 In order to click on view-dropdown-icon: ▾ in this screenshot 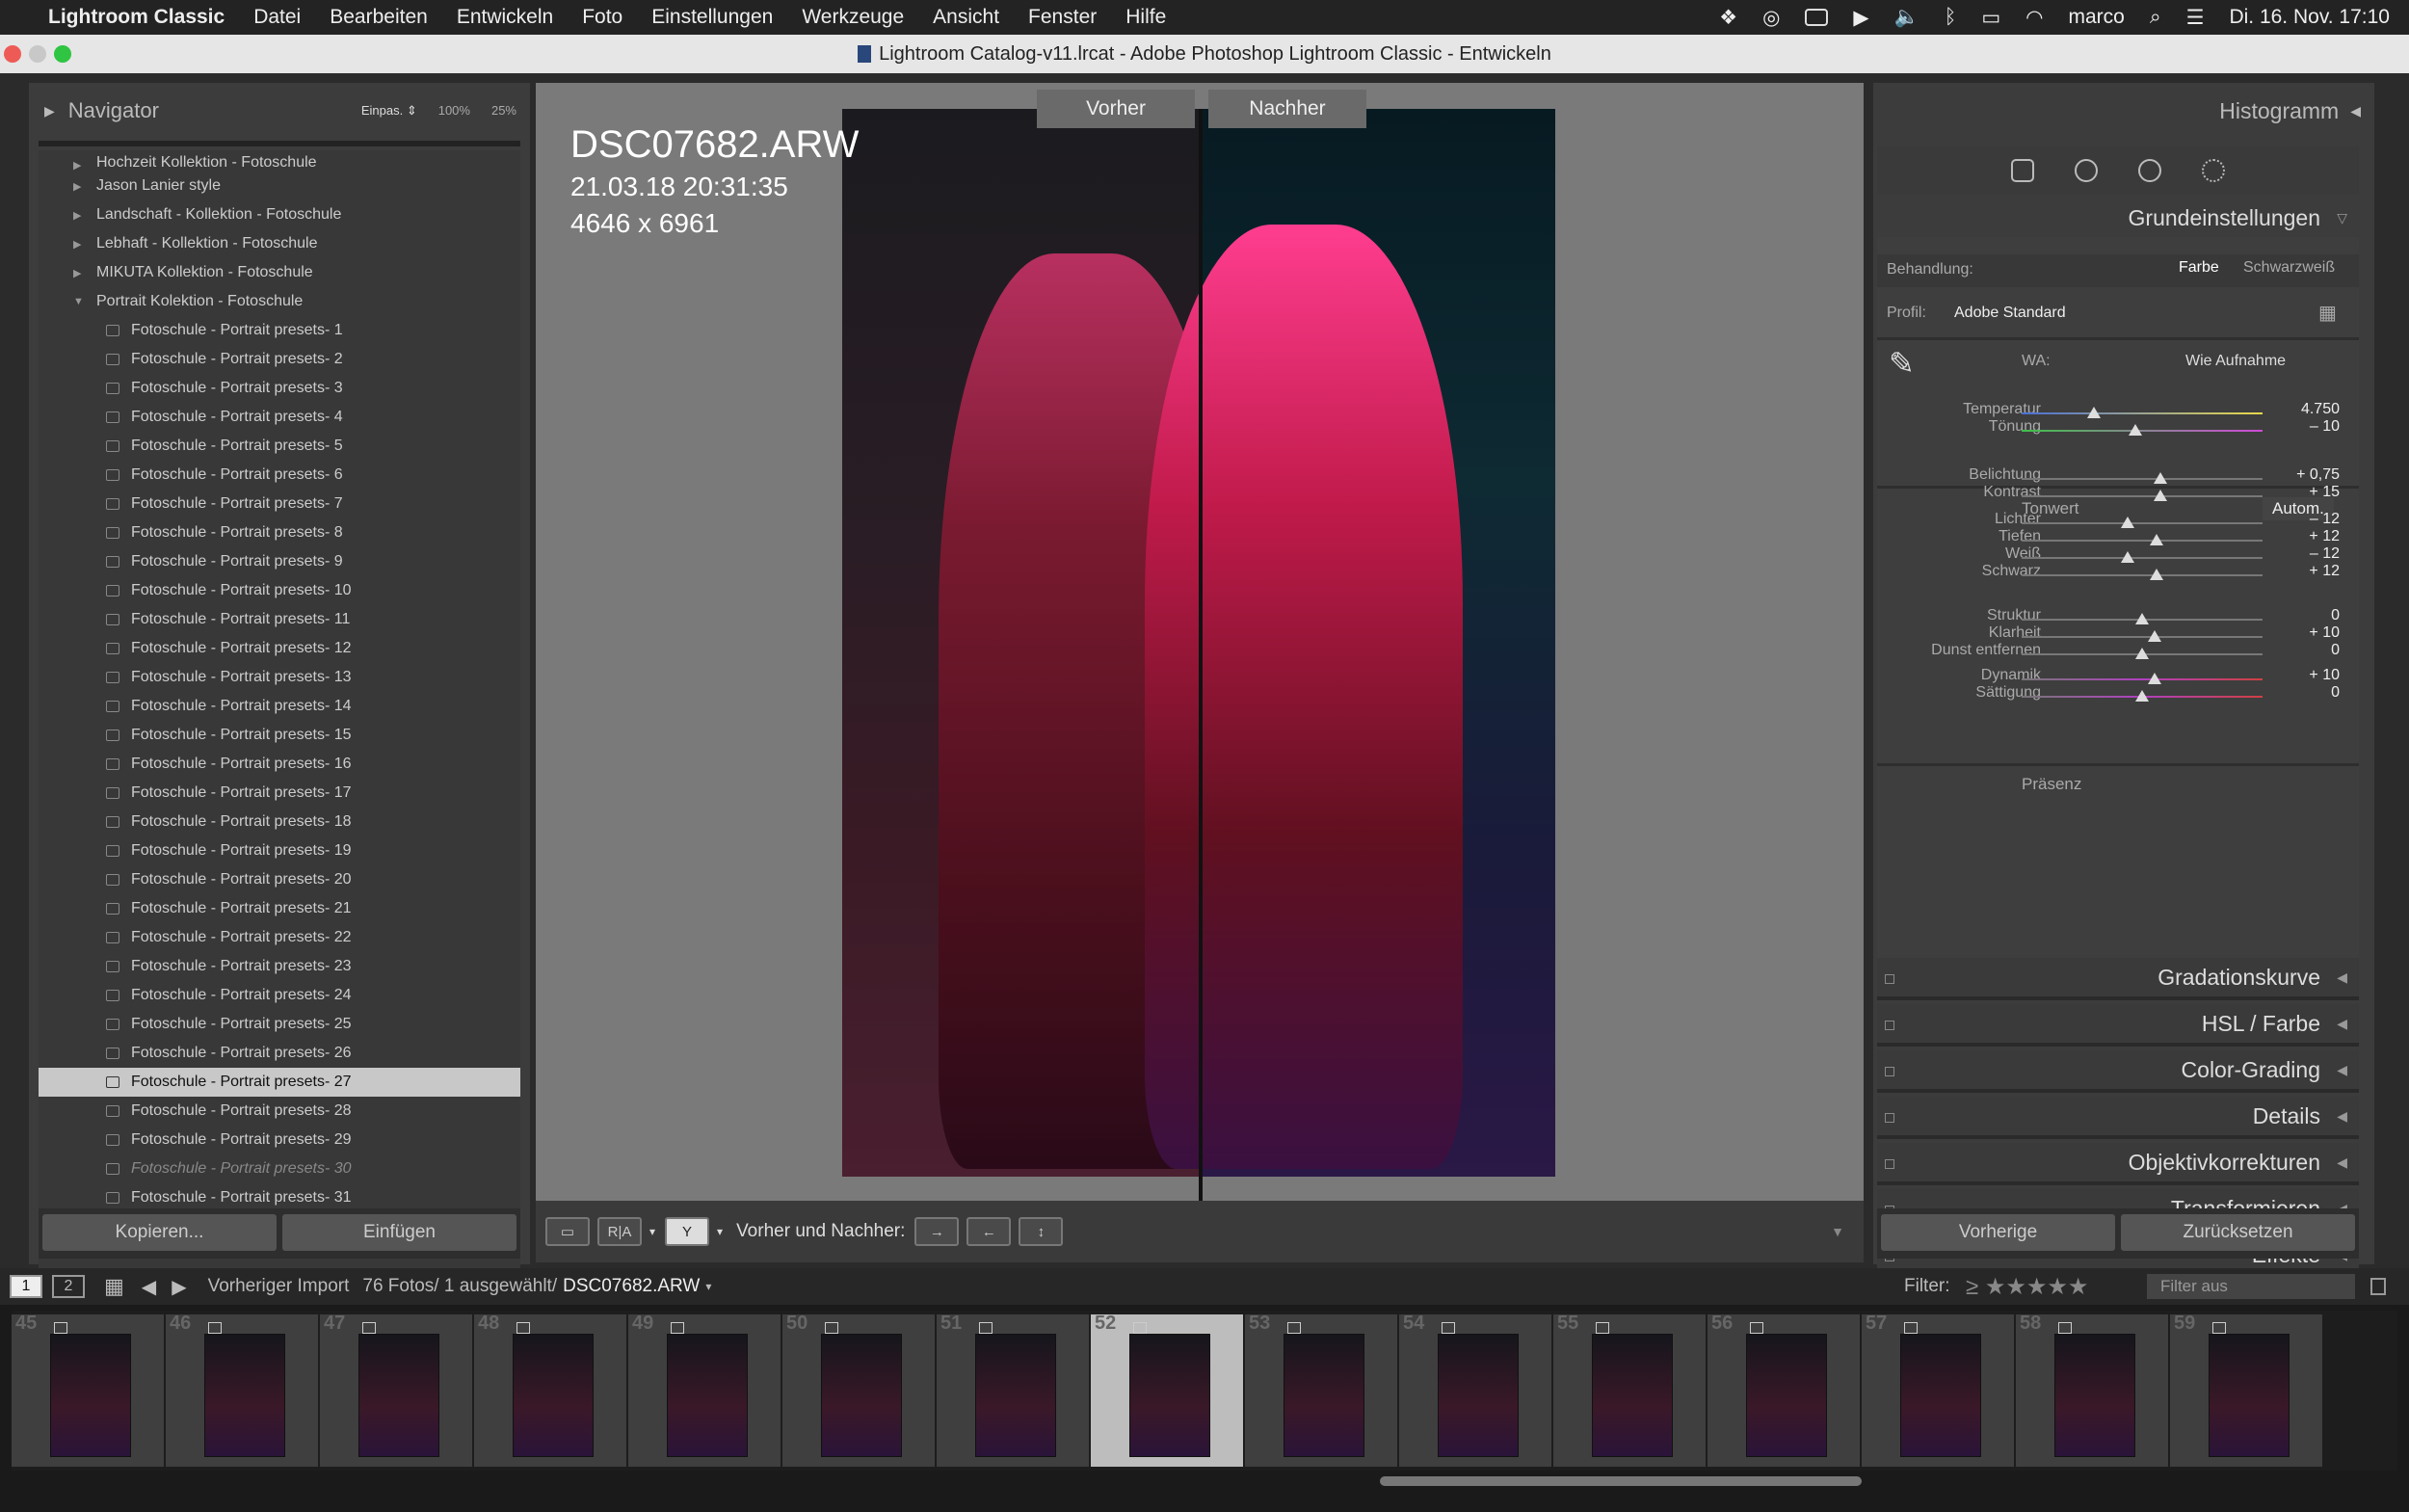, I will do `click(652, 1232)`.